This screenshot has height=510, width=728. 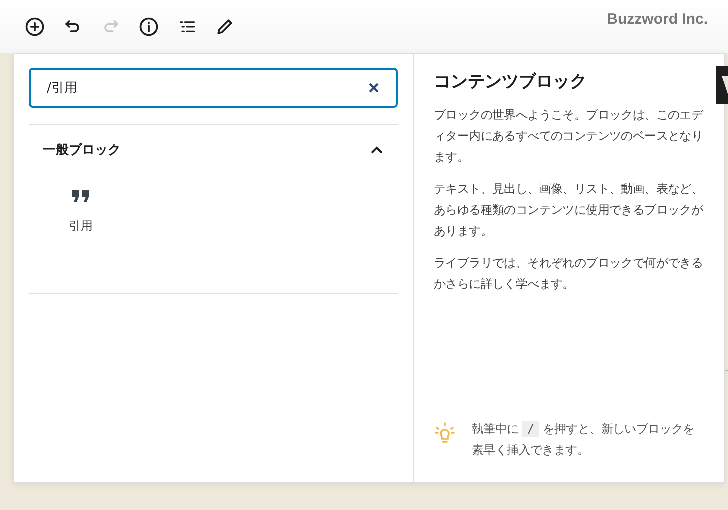 I want to click on preview-title: コンテンツブロック, so click(x=511, y=82).